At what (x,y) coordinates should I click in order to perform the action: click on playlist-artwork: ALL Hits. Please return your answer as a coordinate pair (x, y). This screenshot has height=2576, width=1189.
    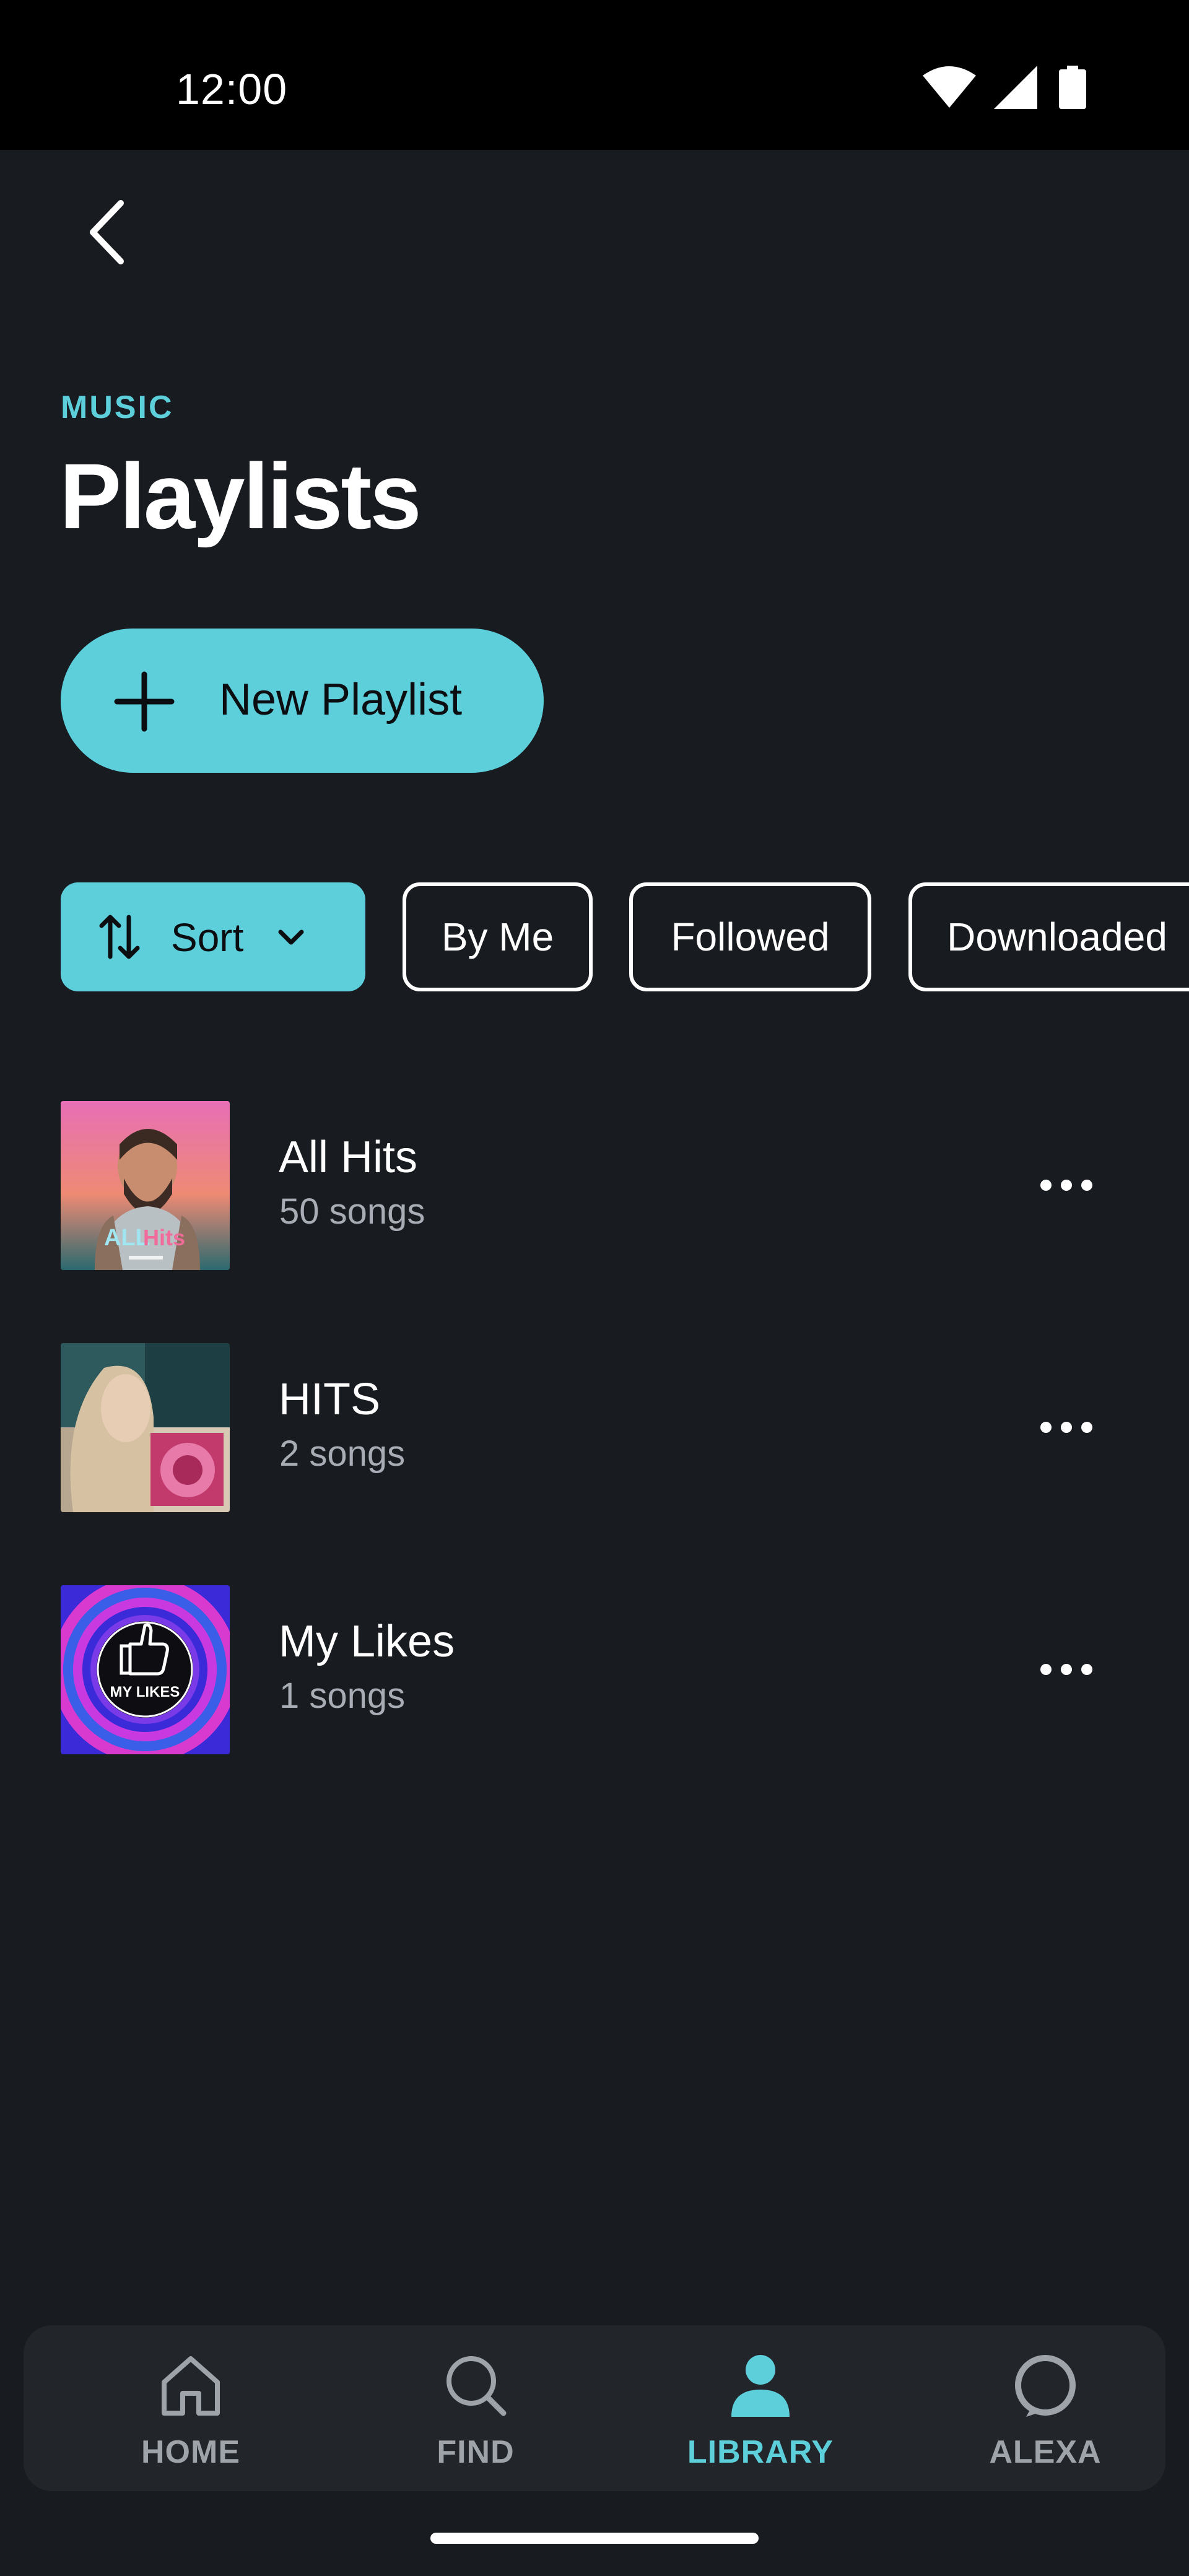
    Looking at the image, I should click on (145, 1185).